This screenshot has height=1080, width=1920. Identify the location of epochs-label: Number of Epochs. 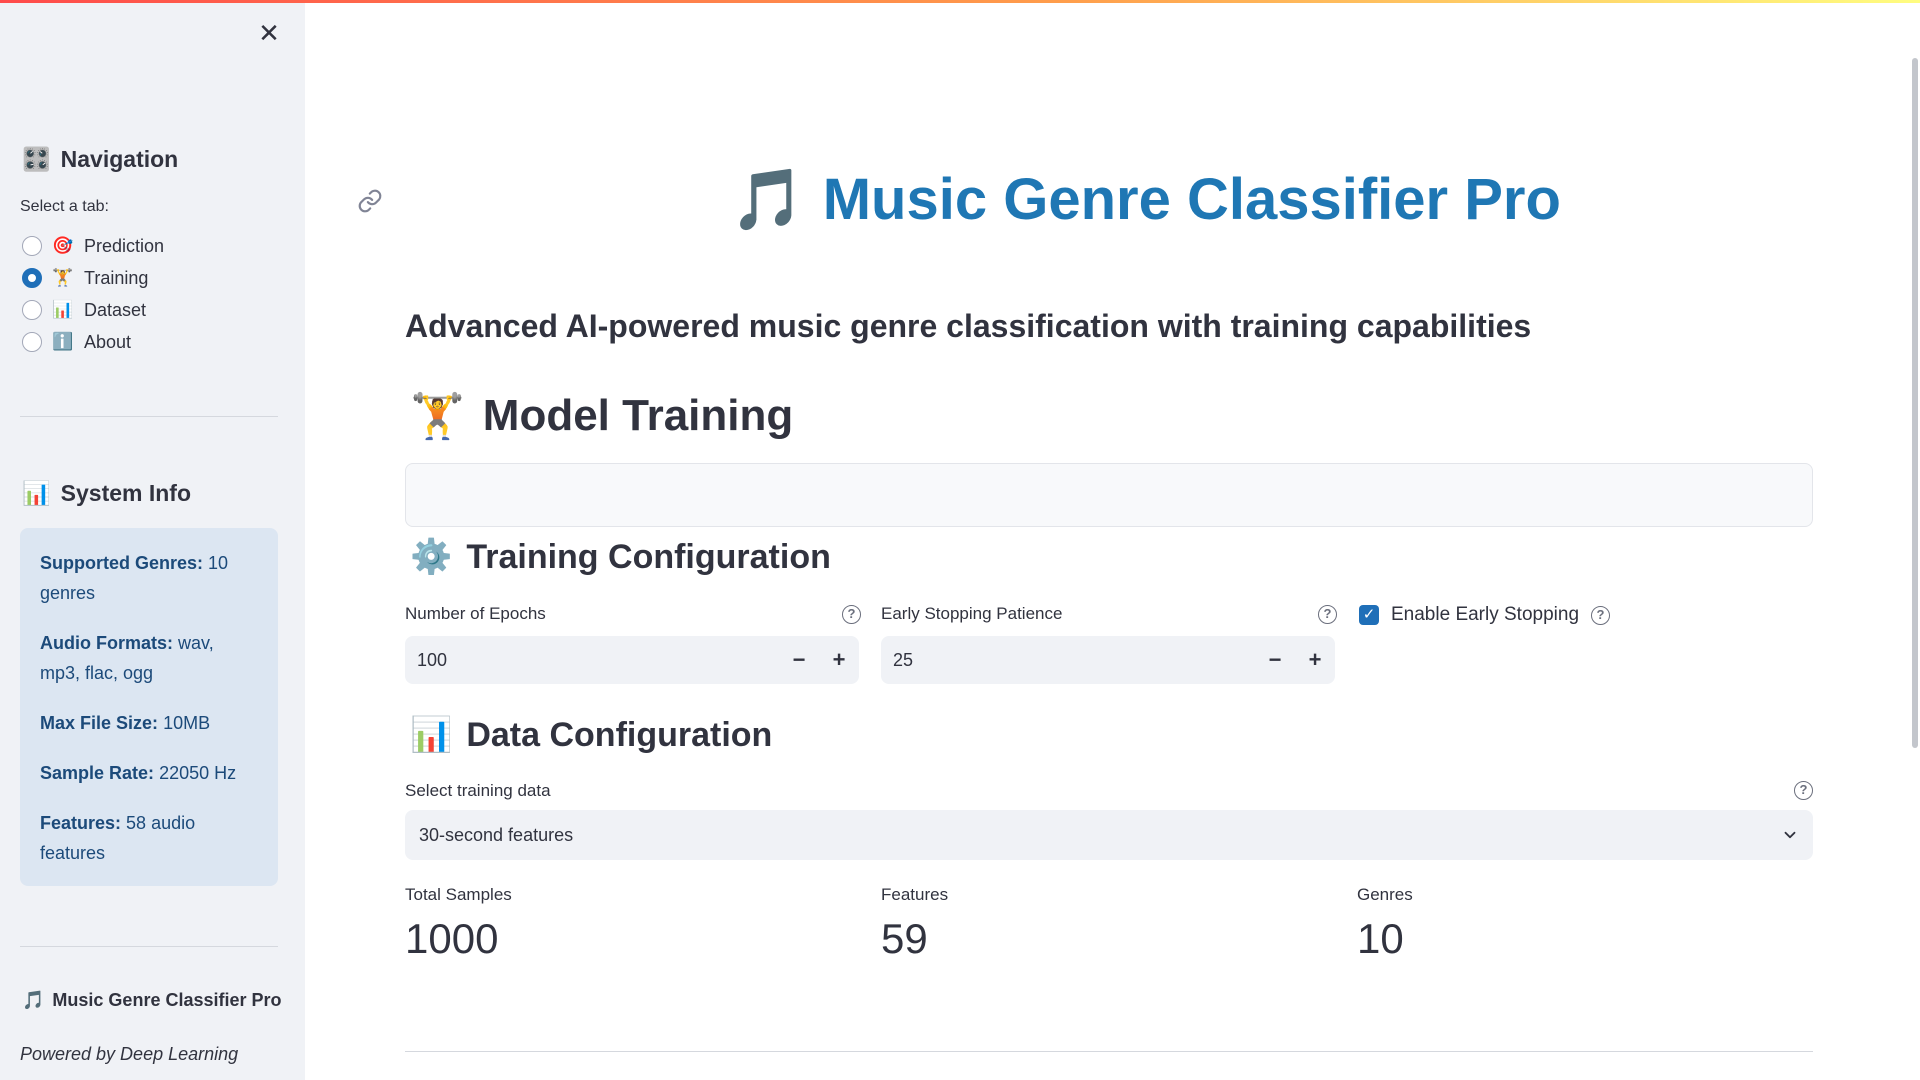
(475, 613).